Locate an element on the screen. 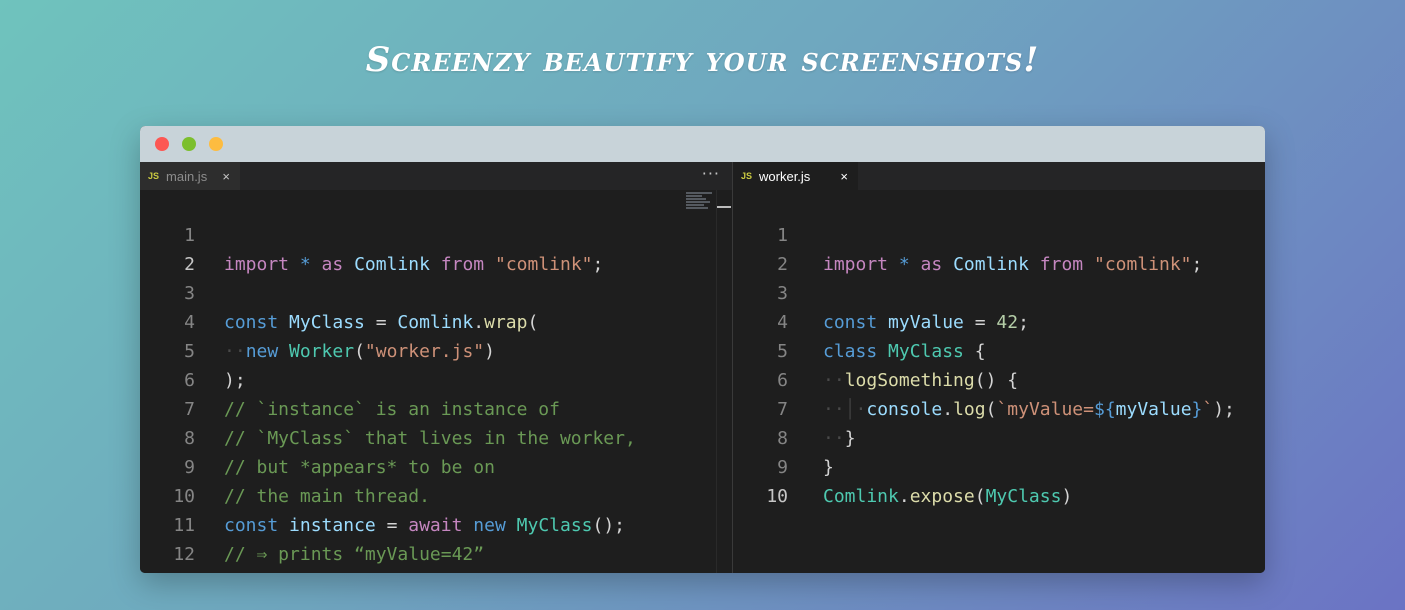 The height and width of the screenshot is (610, 1405). tab-label: worker.js is located at coordinates (785, 176).